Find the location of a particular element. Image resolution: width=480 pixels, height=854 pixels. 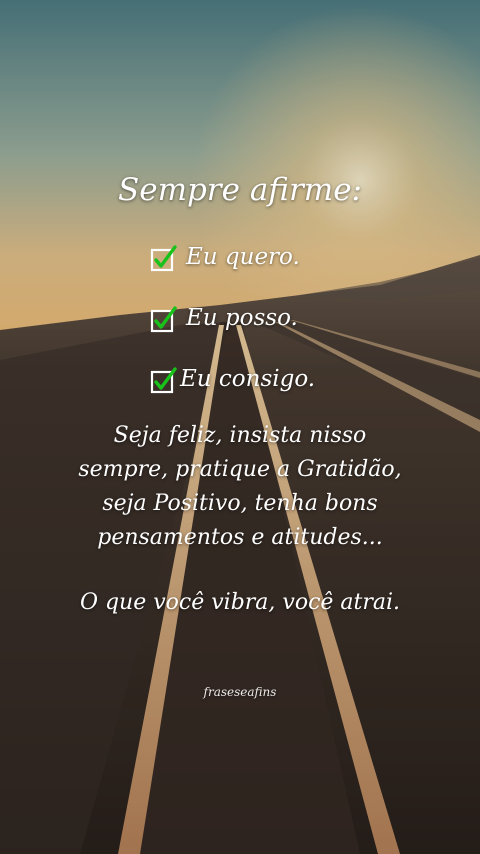

checklist-item-label: Eu quero. is located at coordinates (243, 257).